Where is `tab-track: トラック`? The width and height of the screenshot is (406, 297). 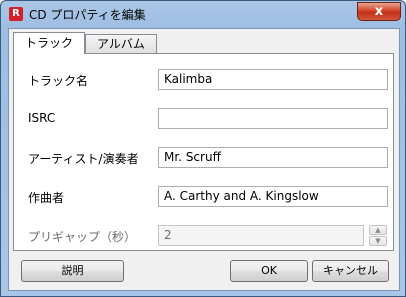 tab-track: トラック is located at coordinates (49, 43).